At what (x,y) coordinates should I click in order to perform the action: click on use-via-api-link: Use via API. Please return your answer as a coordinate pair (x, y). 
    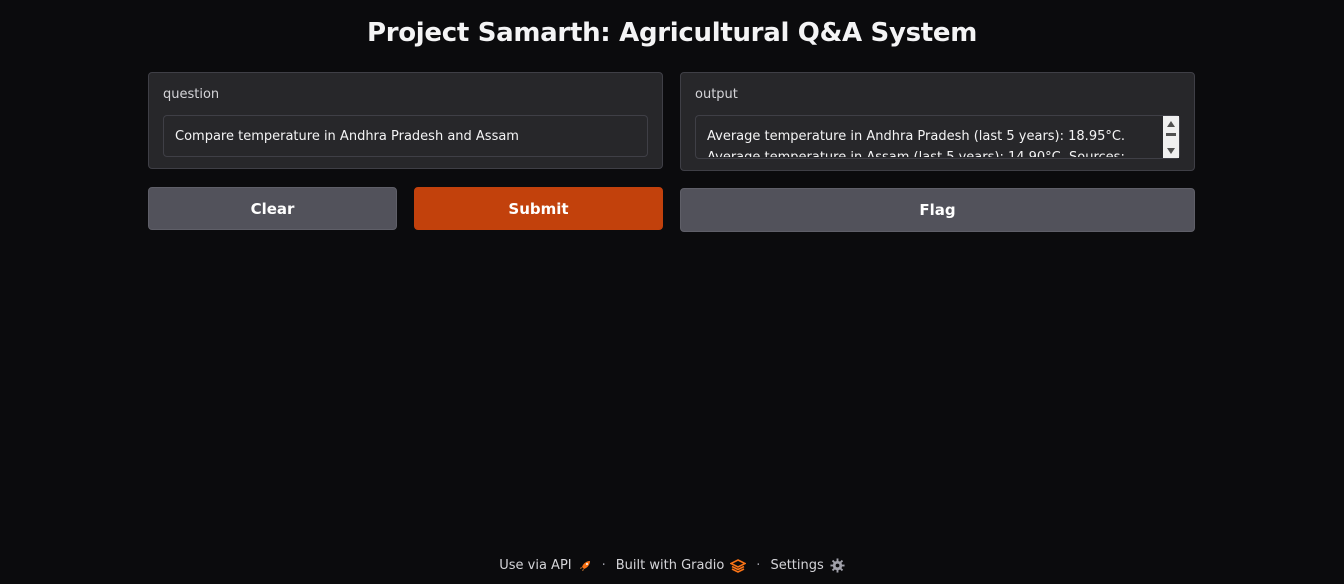
    Looking at the image, I should click on (545, 565).